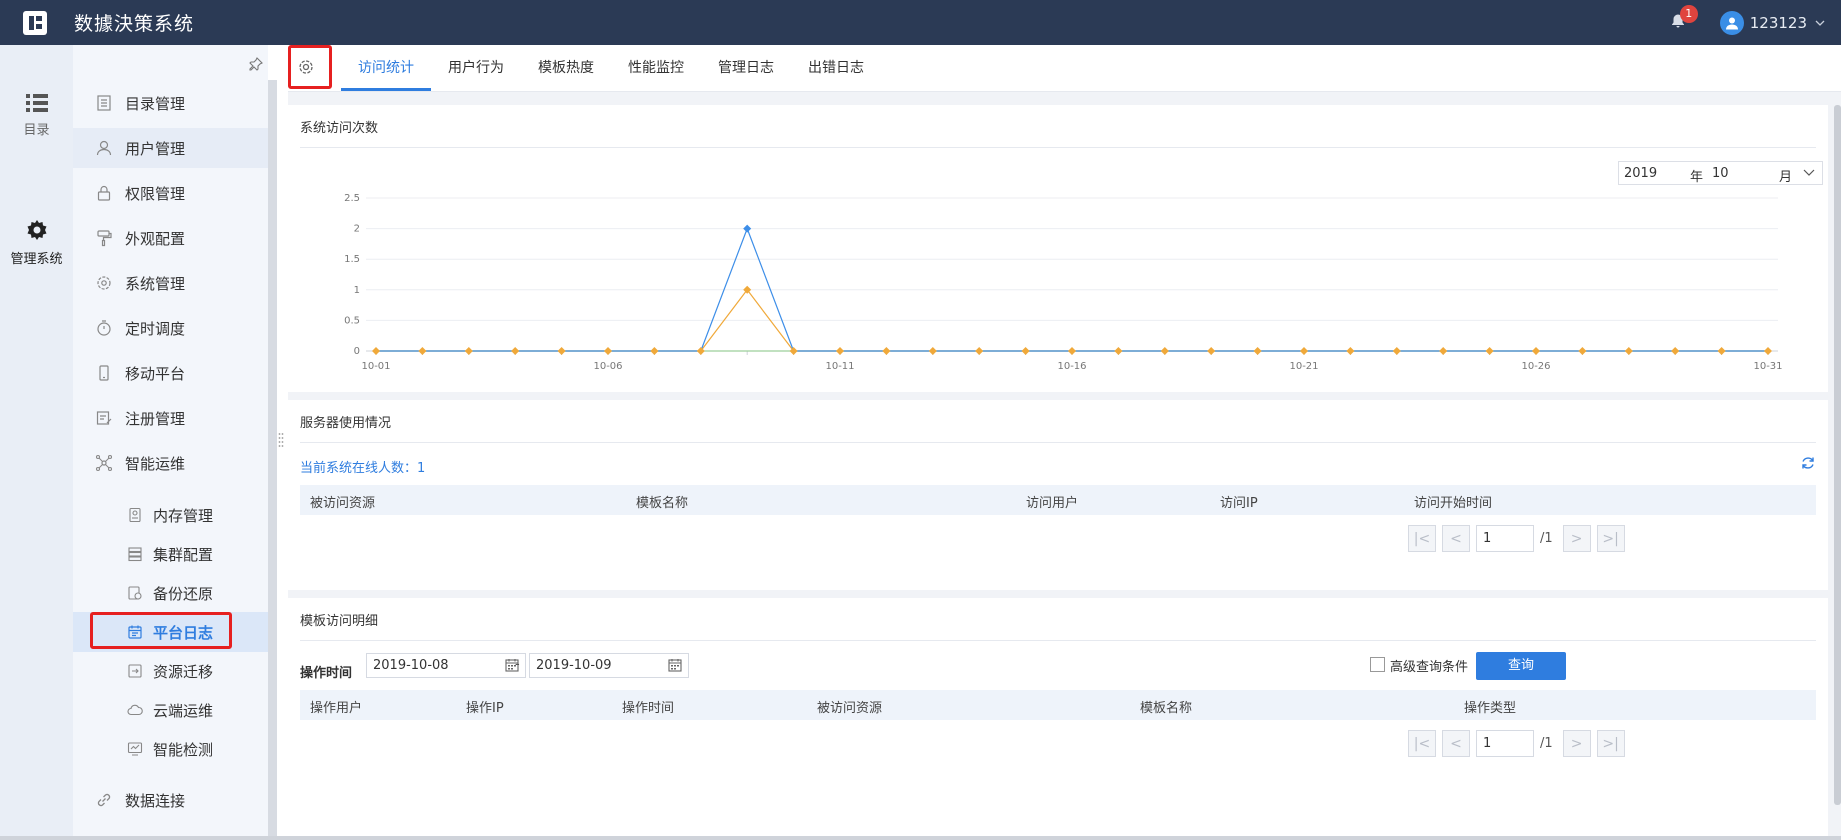 The width and height of the screenshot is (1841, 840). Describe the element at coordinates (104, 148) in the screenshot. I see `user-icon` at that location.